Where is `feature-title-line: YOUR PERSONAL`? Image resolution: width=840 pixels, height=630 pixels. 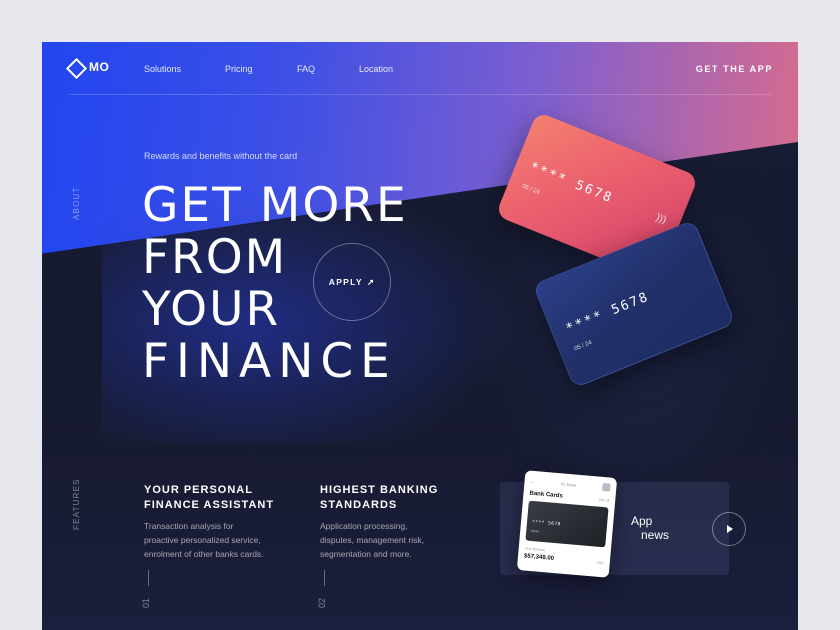
feature-title-line: YOUR PERSONAL is located at coordinates (198, 490).